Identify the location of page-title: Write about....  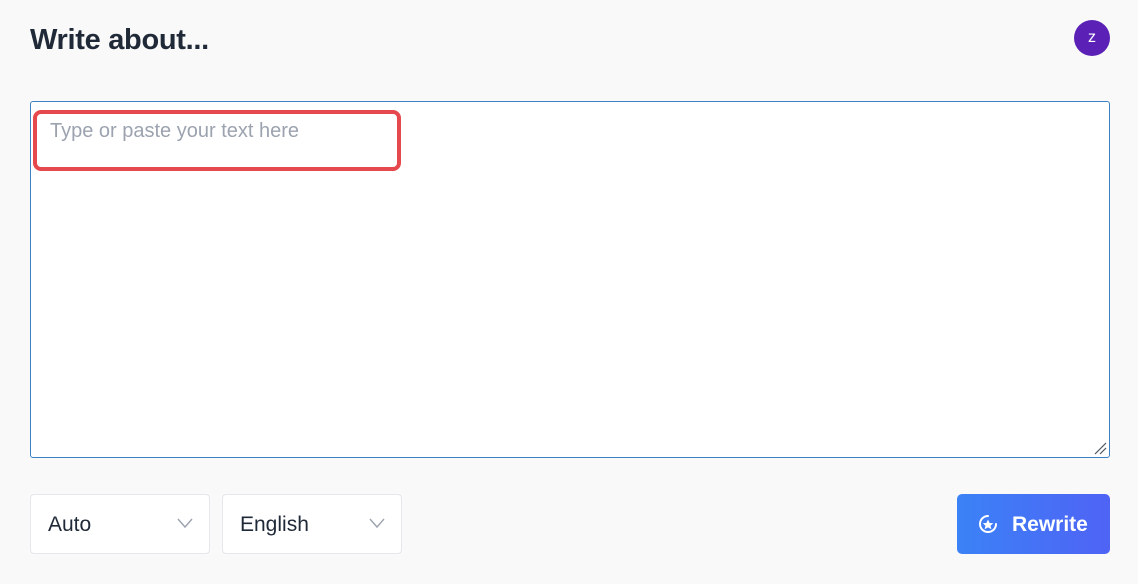
(119, 40).